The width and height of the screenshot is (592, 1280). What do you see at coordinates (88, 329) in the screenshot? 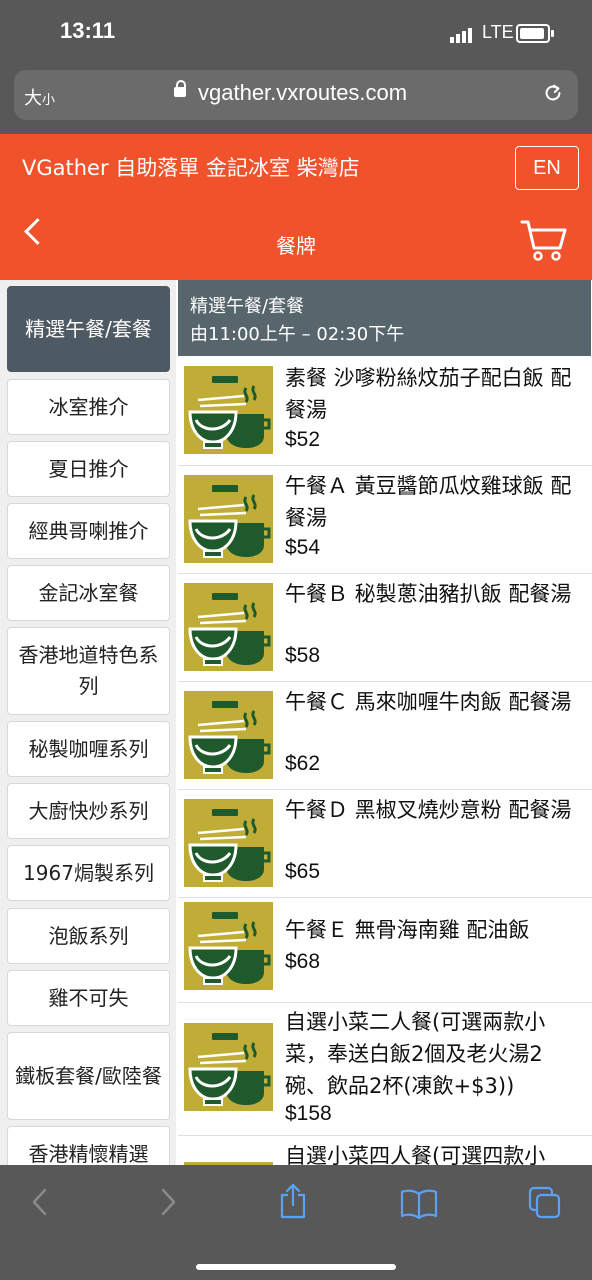
I see `category-item: 精選午餐/套餐` at bounding box center [88, 329].